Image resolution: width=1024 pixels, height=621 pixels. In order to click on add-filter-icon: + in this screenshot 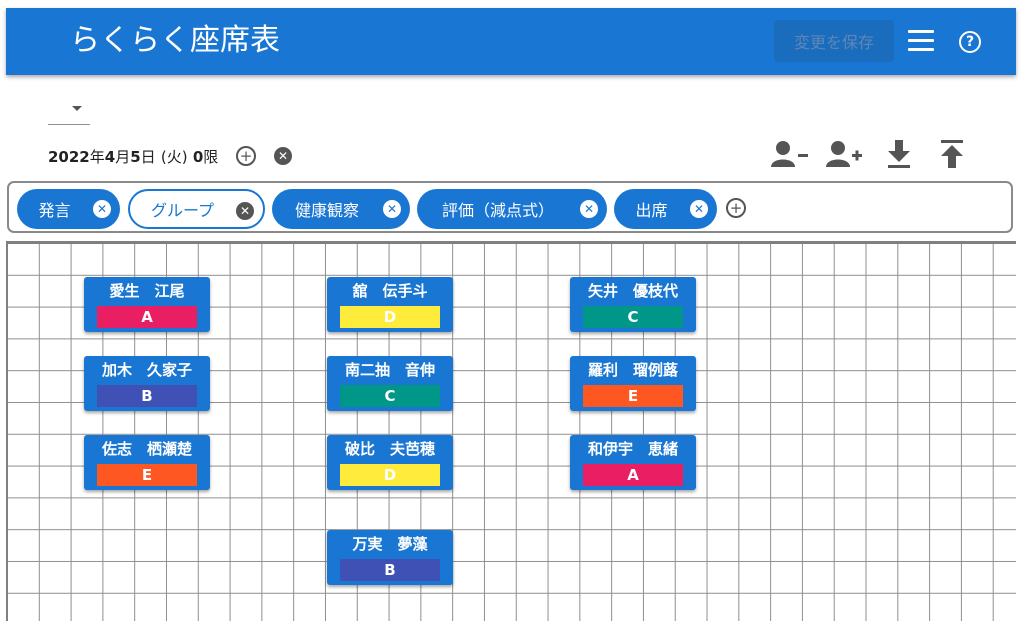, I will do `click(736, 208)`.